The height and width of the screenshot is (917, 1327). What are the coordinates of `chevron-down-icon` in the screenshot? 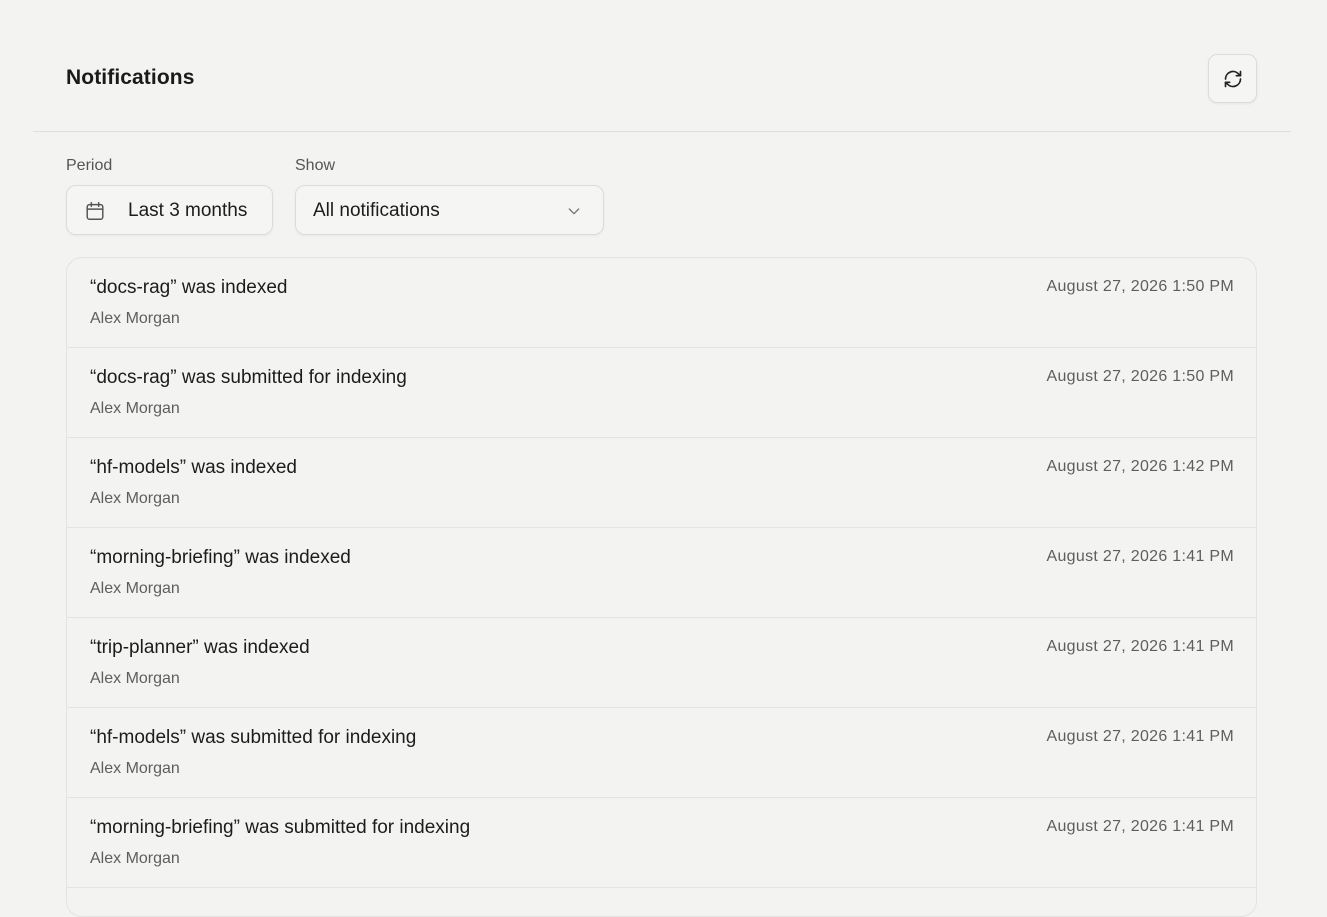 It's located at (574, 211).